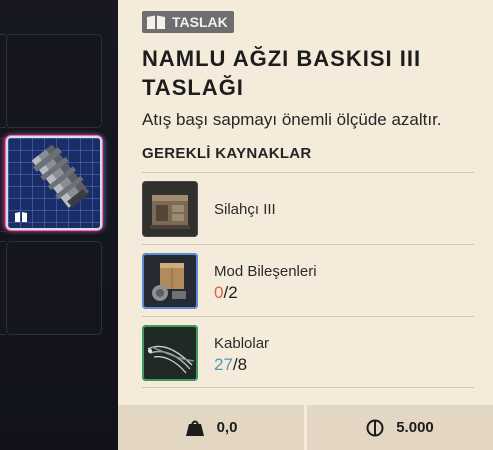  I want to click on requirement-name: Kablolar, so click(242, 343).